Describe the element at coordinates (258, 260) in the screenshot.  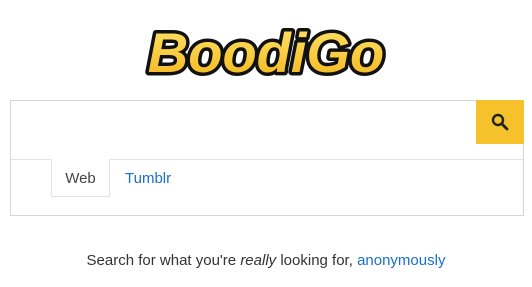
I see `tagline-emphasis: really` at that location.